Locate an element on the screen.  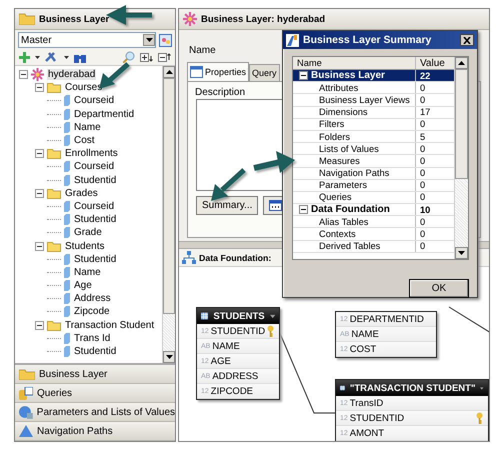
tree-item: Trans Id is located at coordinates (92, 338).